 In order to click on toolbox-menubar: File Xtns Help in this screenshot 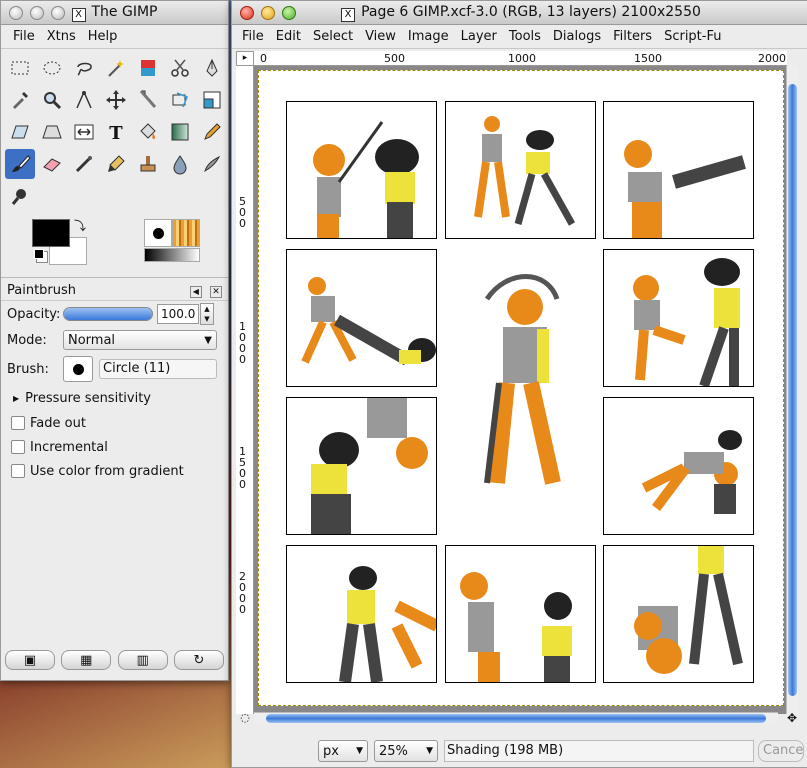, I will do `click(114, 37)`.